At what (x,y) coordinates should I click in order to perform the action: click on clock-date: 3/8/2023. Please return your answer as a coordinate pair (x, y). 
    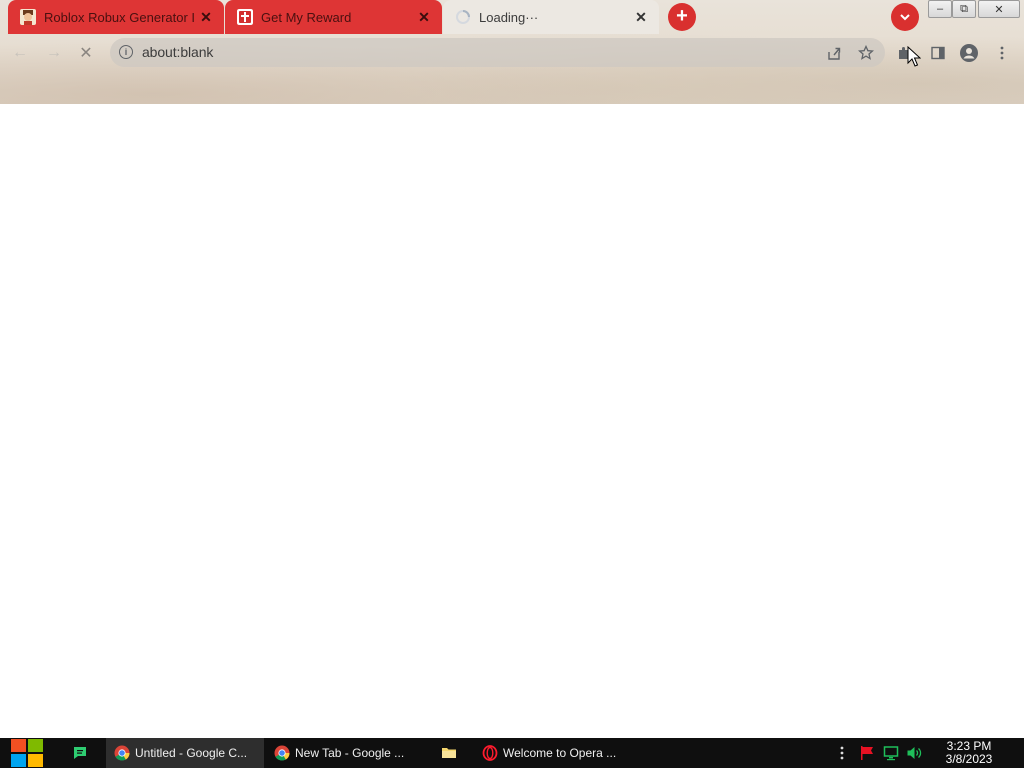
    Looking at the image, I should click on (969, 759).